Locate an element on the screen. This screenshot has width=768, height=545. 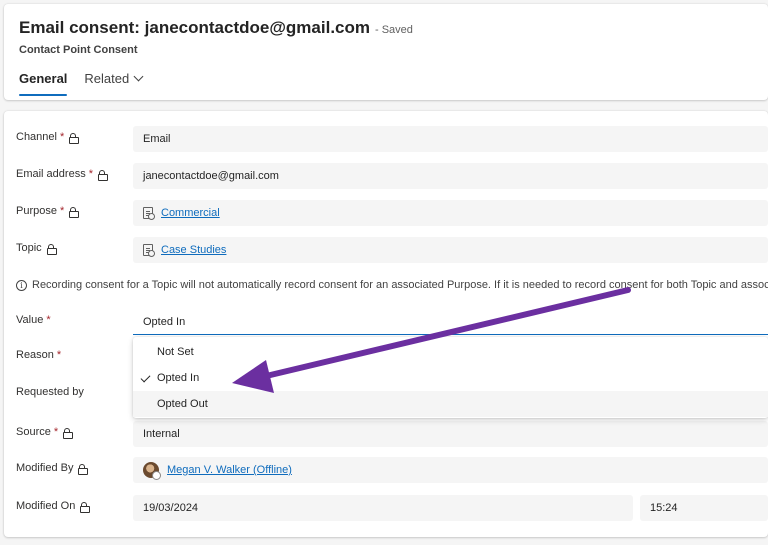
value-label: Value * is located at coordinates (33, 320).